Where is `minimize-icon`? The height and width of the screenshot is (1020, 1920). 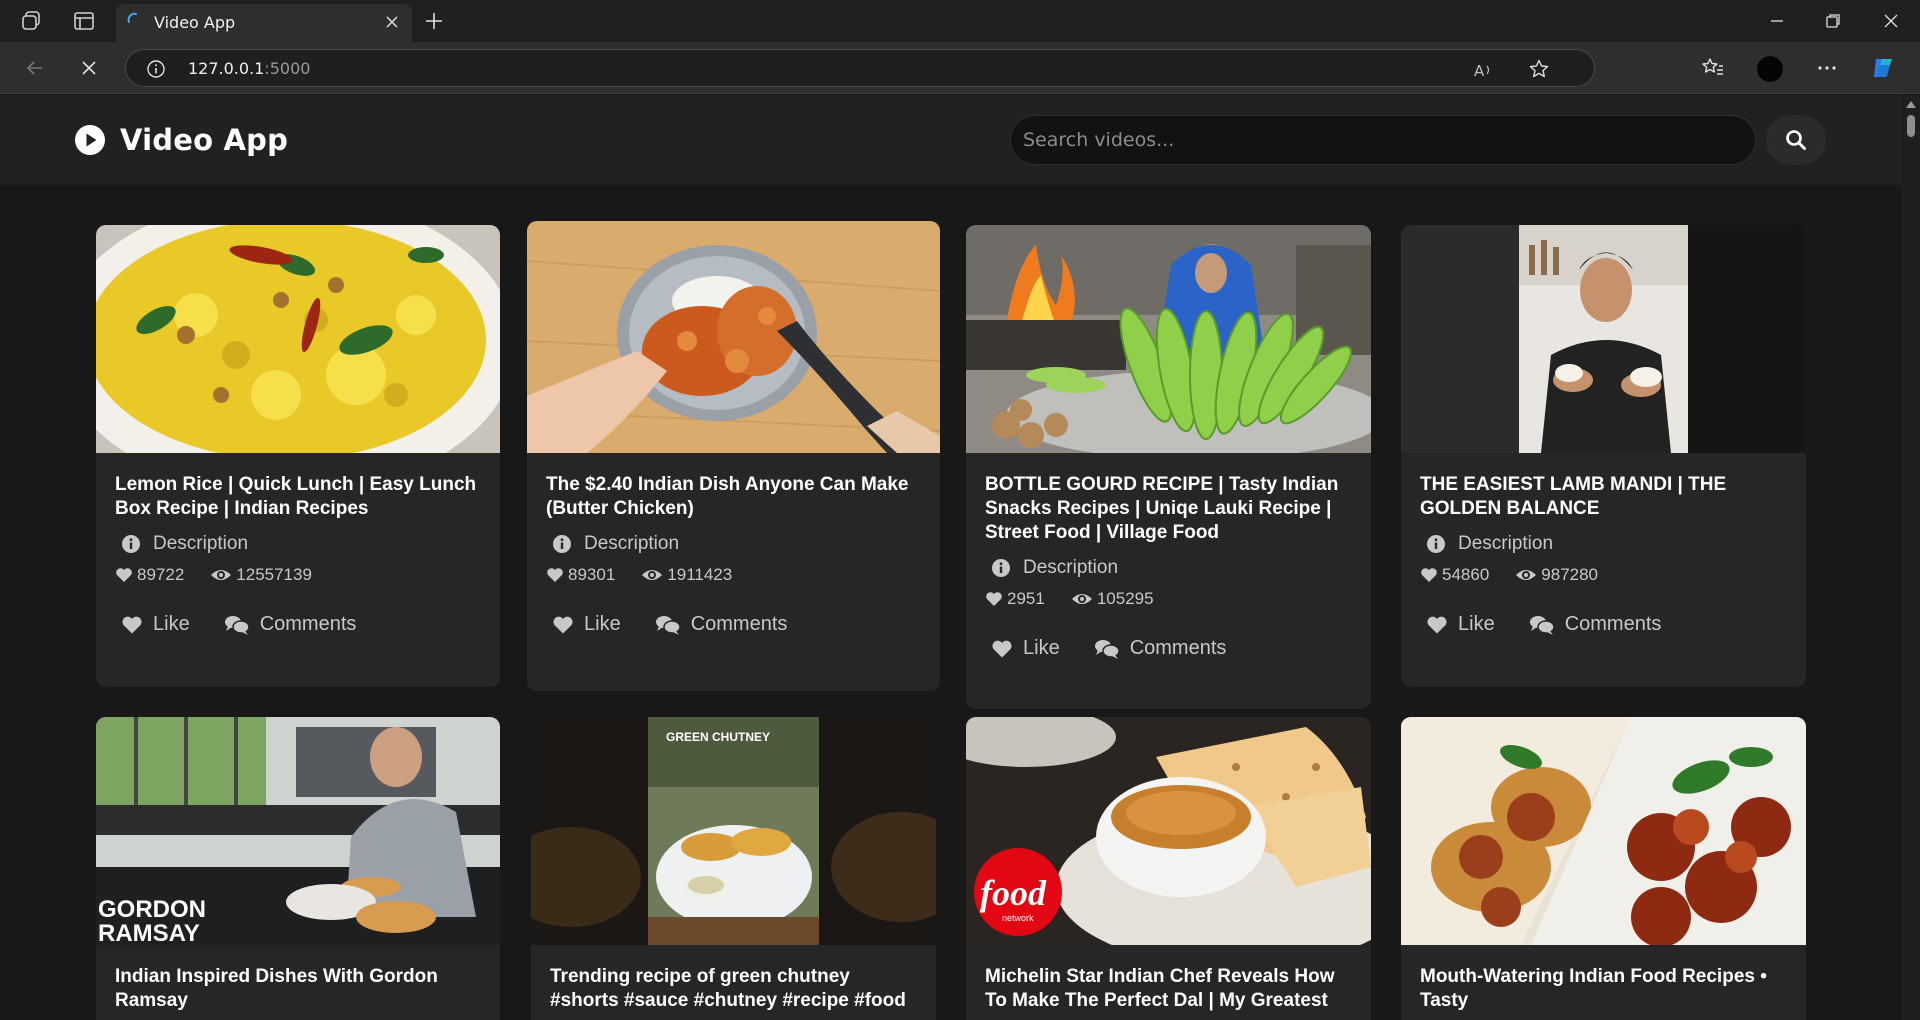
minimize-icon is located at coordinates (1777, 21).